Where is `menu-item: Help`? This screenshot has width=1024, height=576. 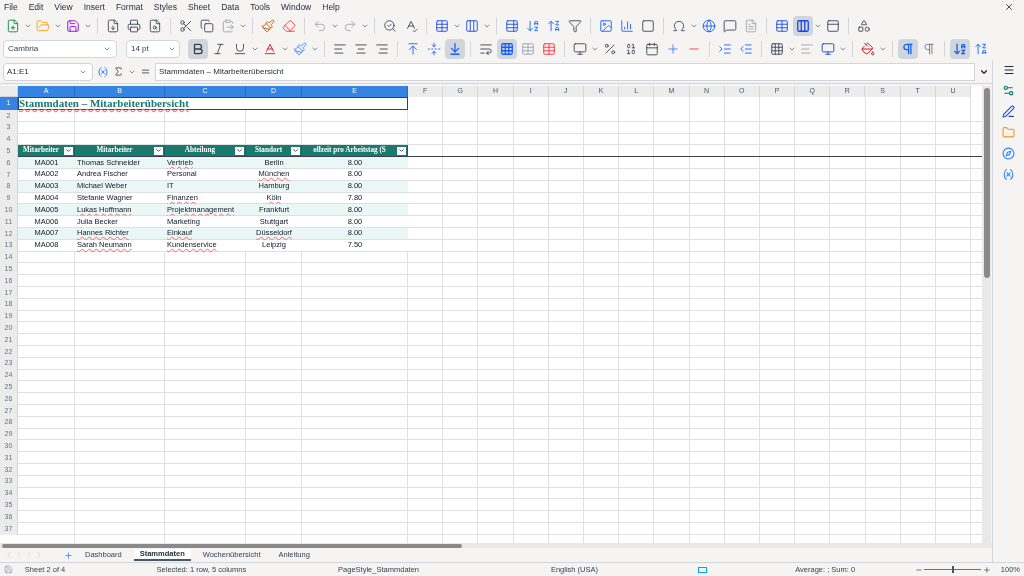 menu-item: Help is located at coordinates (331, 7).